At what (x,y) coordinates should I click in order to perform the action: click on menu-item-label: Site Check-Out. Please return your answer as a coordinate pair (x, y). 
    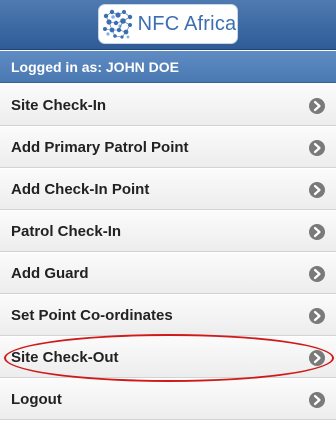
    Looking at the image, I should click on (65, 357).